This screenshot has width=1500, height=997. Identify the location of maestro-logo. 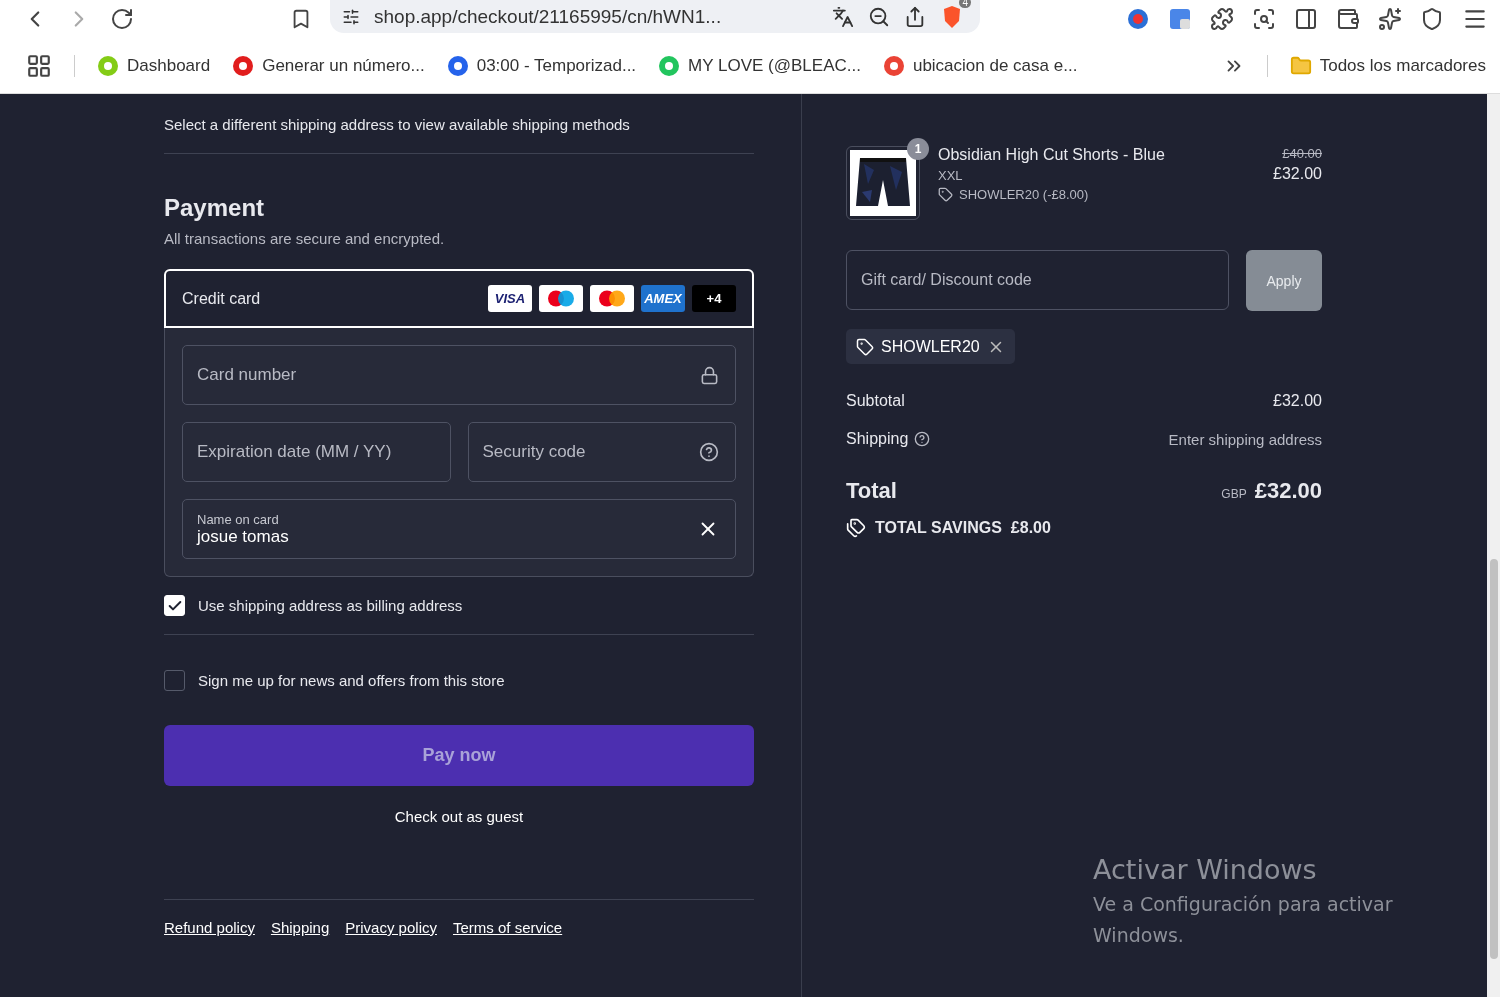
(561, 298).